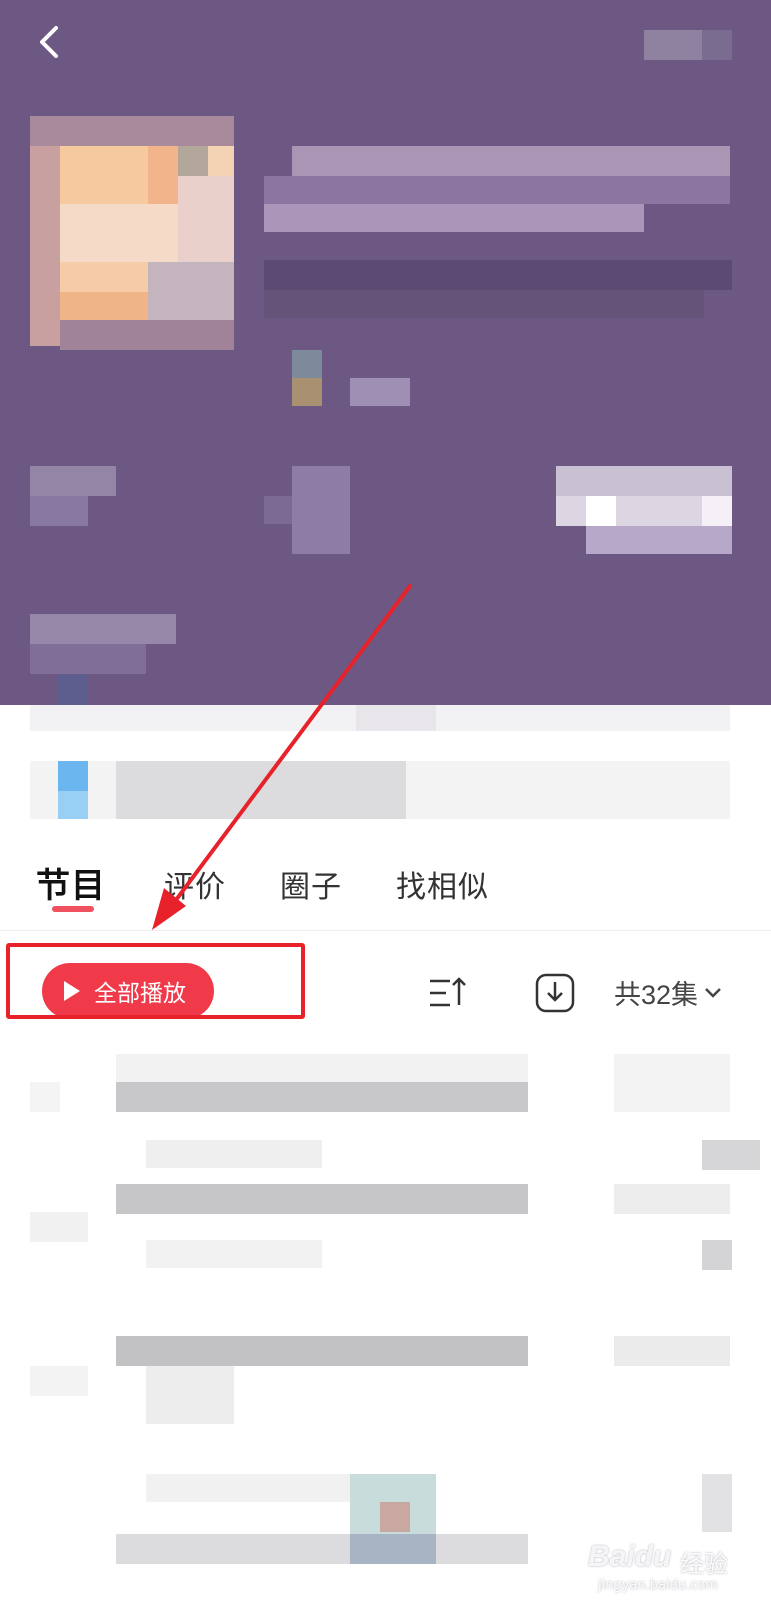 Image resolution: width=771 pixels, height=1600 pixels. What do you see at coordinates (385, 890) in the screenshot?
I see `content-tabs: 节目 评价 圈子 找相似` at bounding box center [385, 890].